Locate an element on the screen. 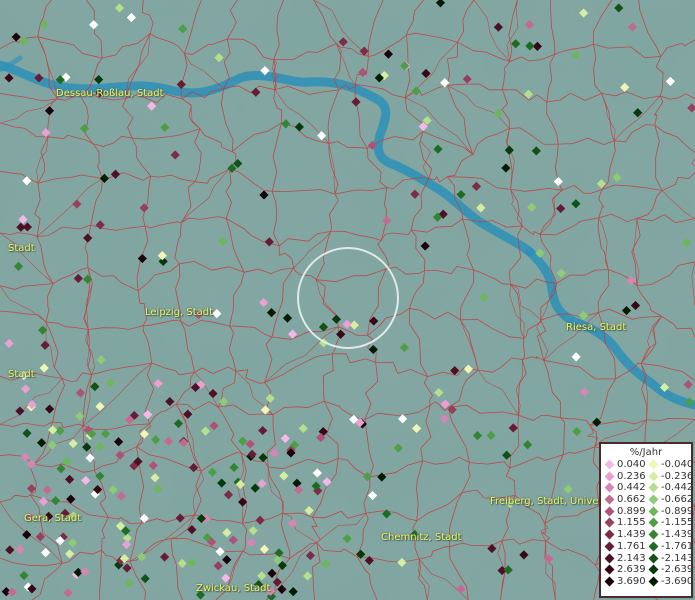 The height and width of the screenshot is (600, 695). legend-value-negative: -1.761 is located at coordinates (677, 546).